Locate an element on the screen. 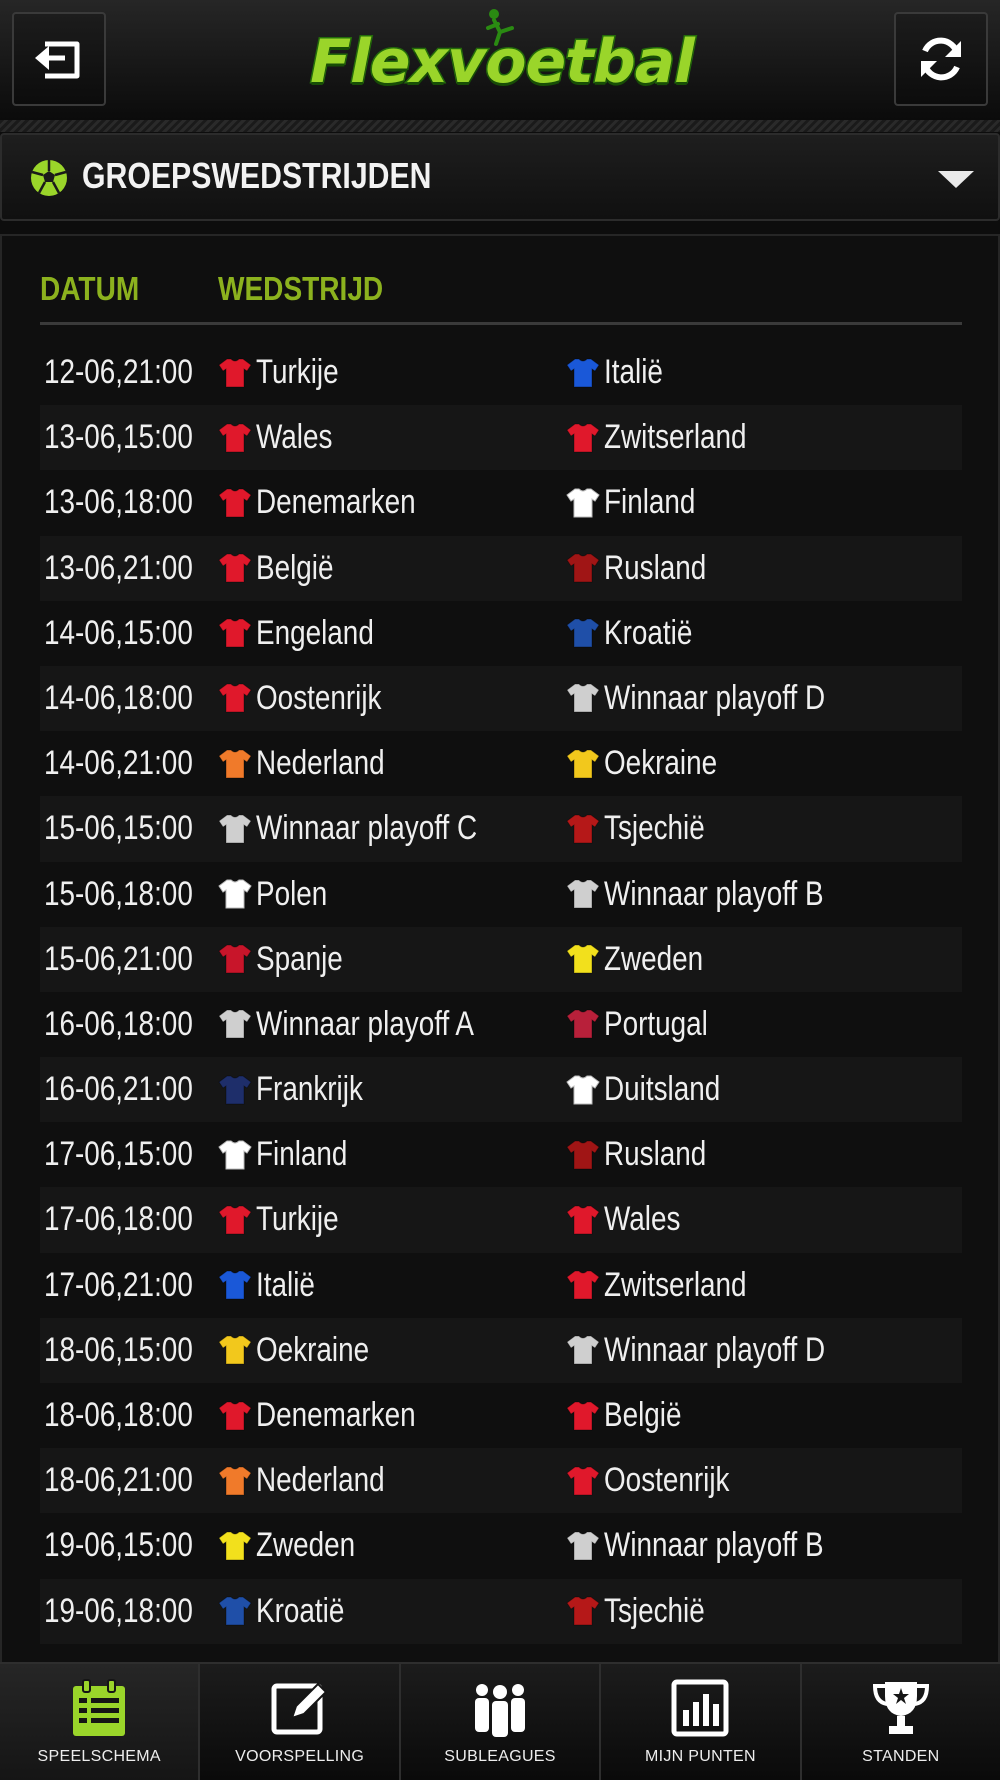  match-date: 15-06,21:00 is located at coordinates (118, 958).